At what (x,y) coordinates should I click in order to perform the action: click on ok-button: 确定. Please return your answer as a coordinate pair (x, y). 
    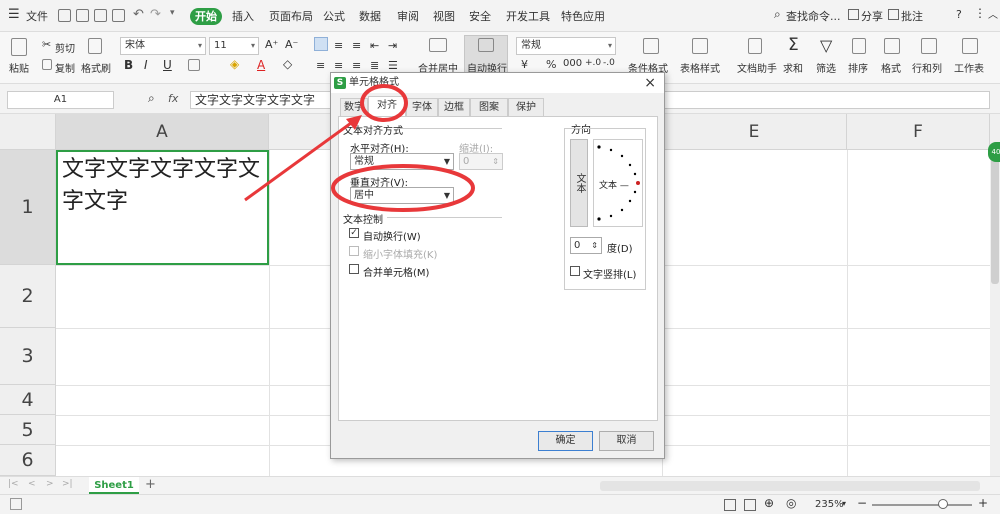
    Looking at the image, I should click on (565, 441).